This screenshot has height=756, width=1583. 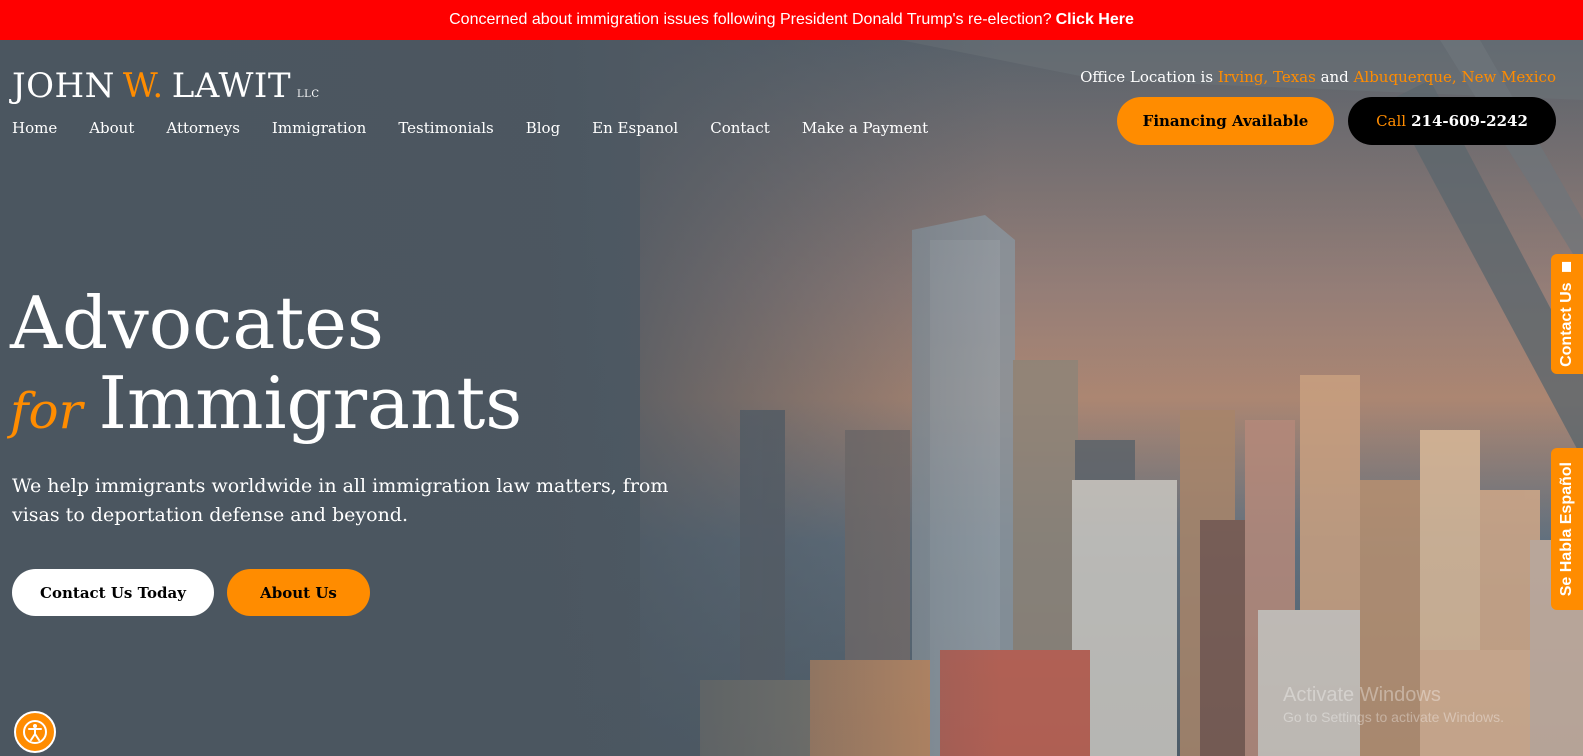 I want to click on espanol-tab-label: Se Habla Español, so click(x=1566, y=529).